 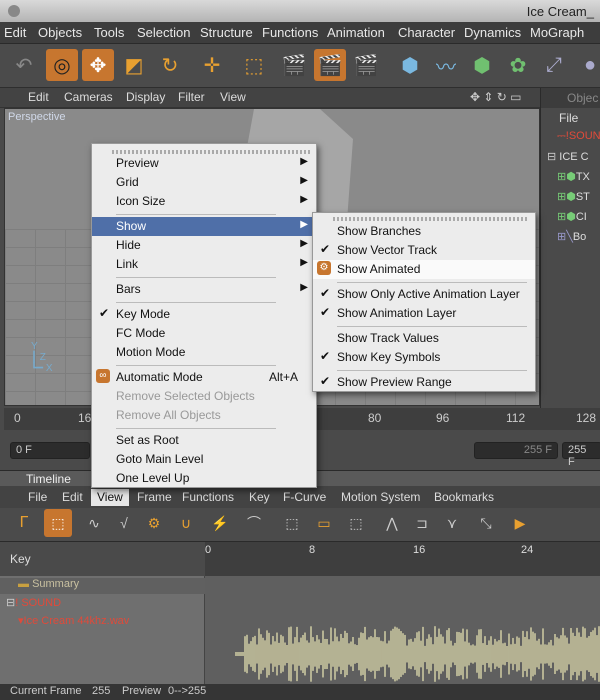 What do you see at coordinates (424, 382) in the screenshot?
I see `menu-item-show-preview-range: ✔ Show Preview Range` at bounding box center [424, 382].